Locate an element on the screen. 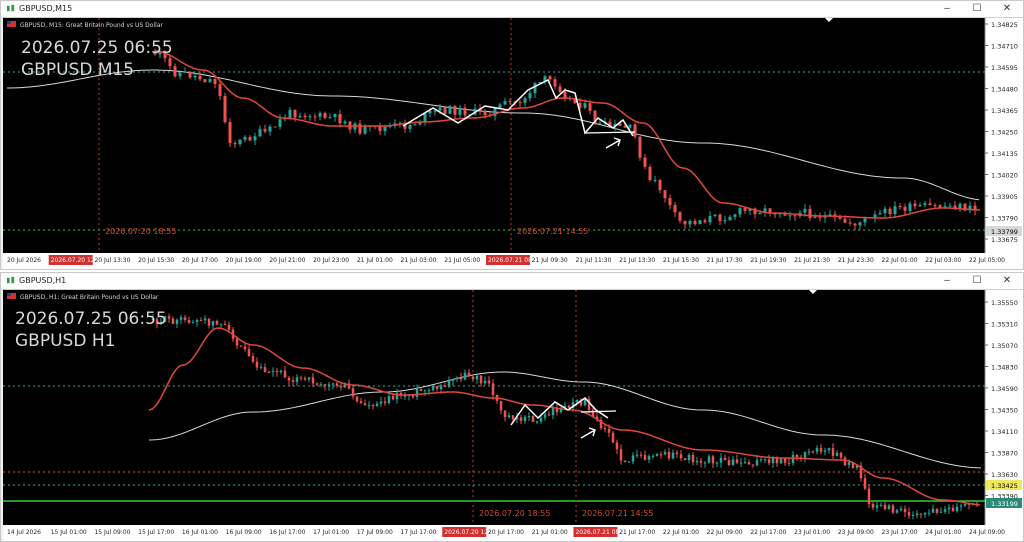  time-label: 22 Jul 01:00 is located at coordinates (681, 532).